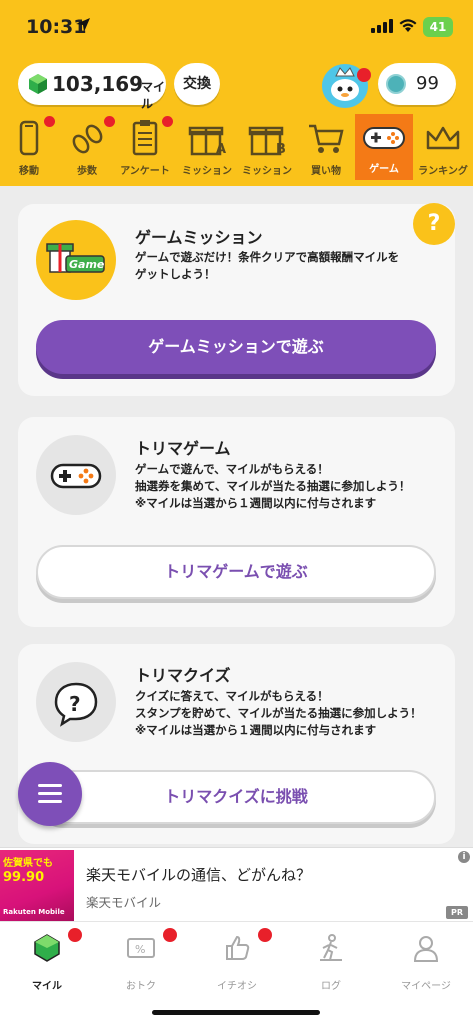 This screenshot has width=473, height=1024. Describe the element at coordinates (443, 171) in the screenshot. I see `tab-label: ランキング` at that location.